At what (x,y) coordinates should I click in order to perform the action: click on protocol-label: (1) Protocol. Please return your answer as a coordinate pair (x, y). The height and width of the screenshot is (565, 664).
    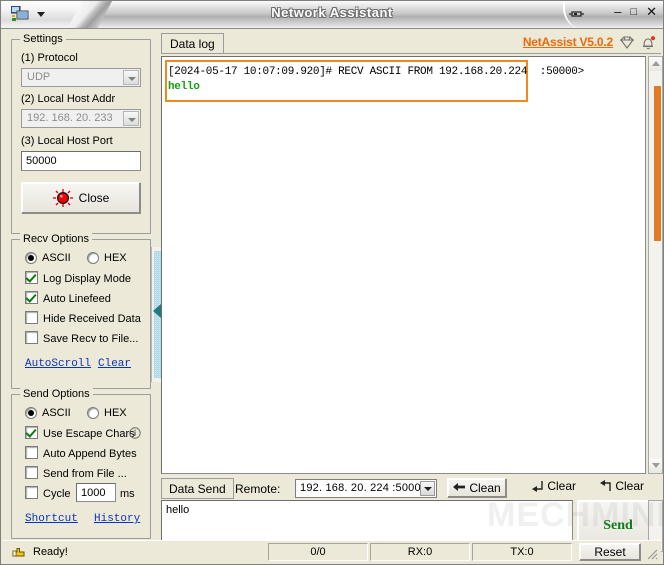
    Looking at the image, I should click on (49, 58).